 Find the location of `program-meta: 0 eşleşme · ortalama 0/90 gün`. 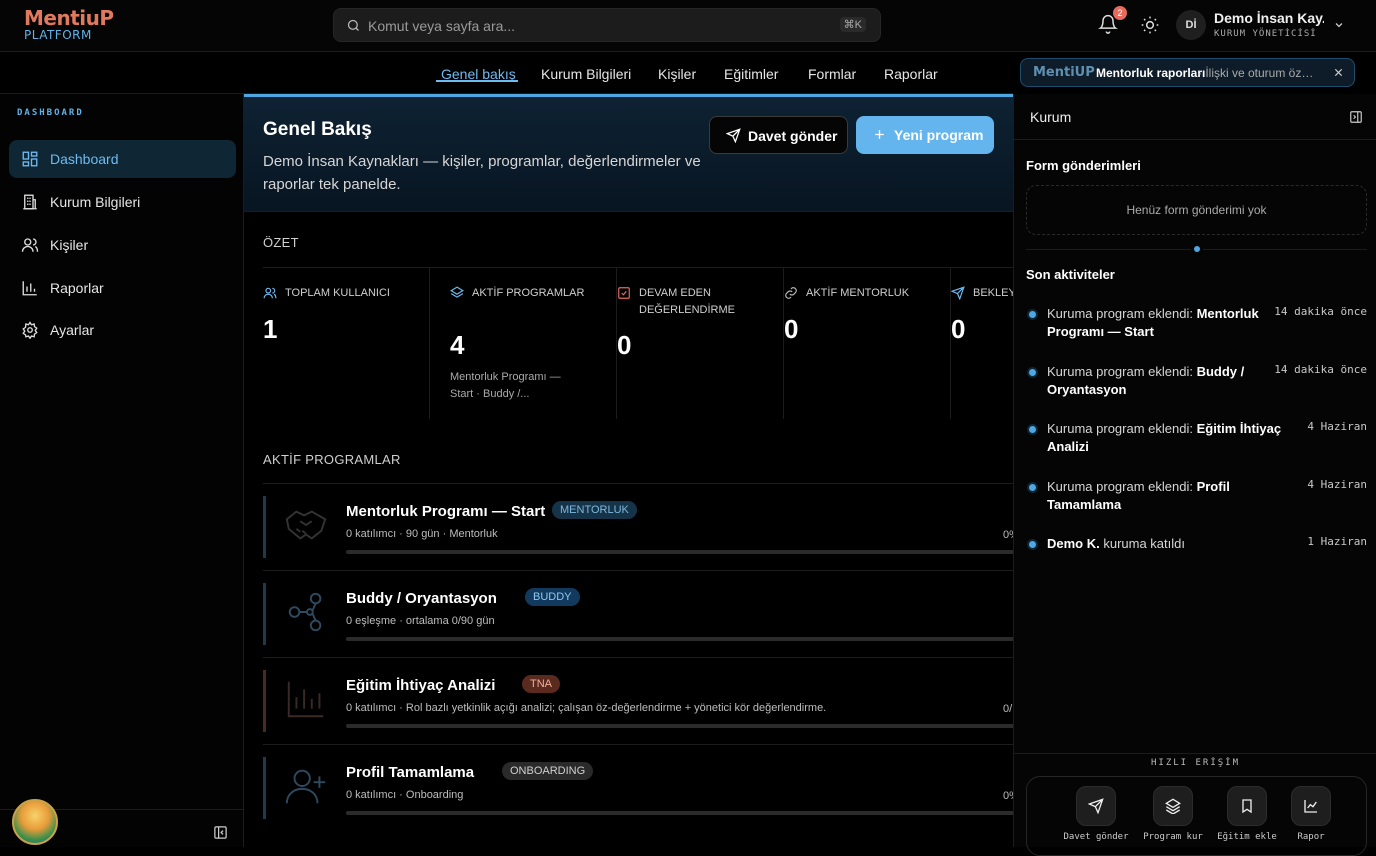

program-meta: 0 eşleşme · ortalama 0/90 gün is located at coordinates (420, 621).